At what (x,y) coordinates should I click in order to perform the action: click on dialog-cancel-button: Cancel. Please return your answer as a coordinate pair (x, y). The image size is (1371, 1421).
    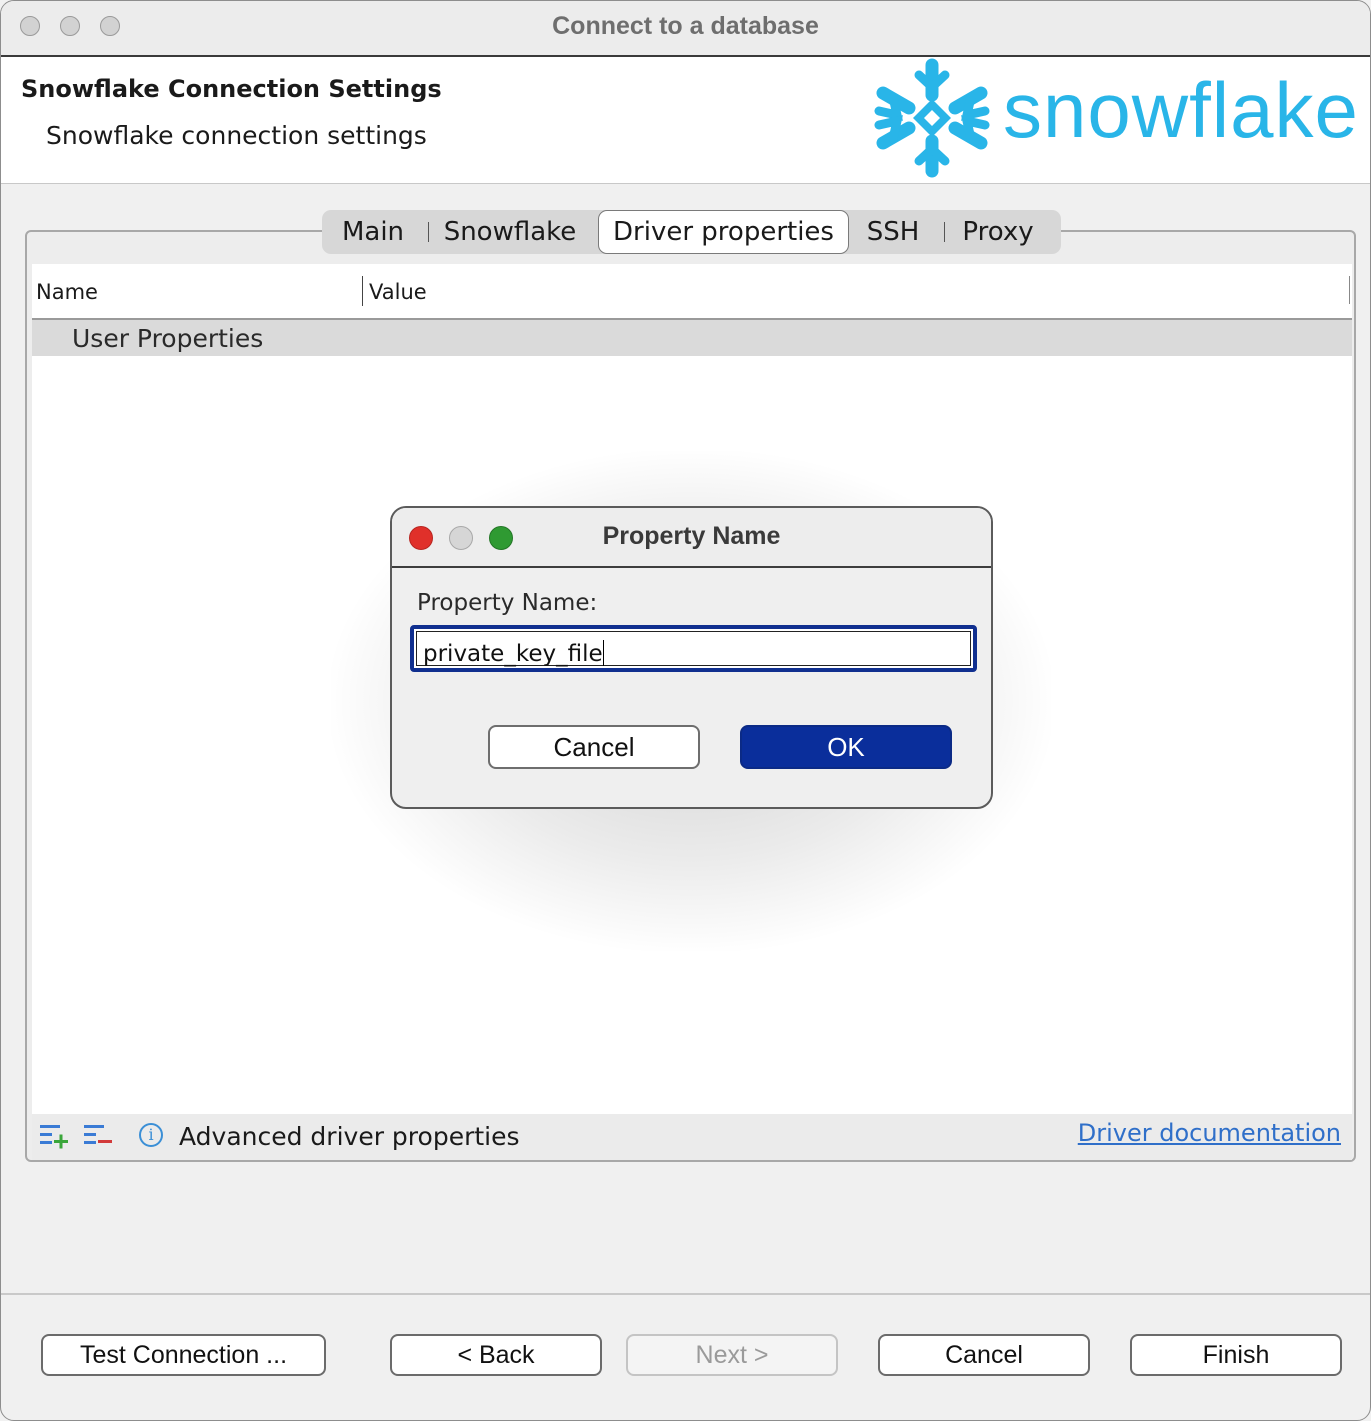
    Looking at the image, I should click on (594, 747).